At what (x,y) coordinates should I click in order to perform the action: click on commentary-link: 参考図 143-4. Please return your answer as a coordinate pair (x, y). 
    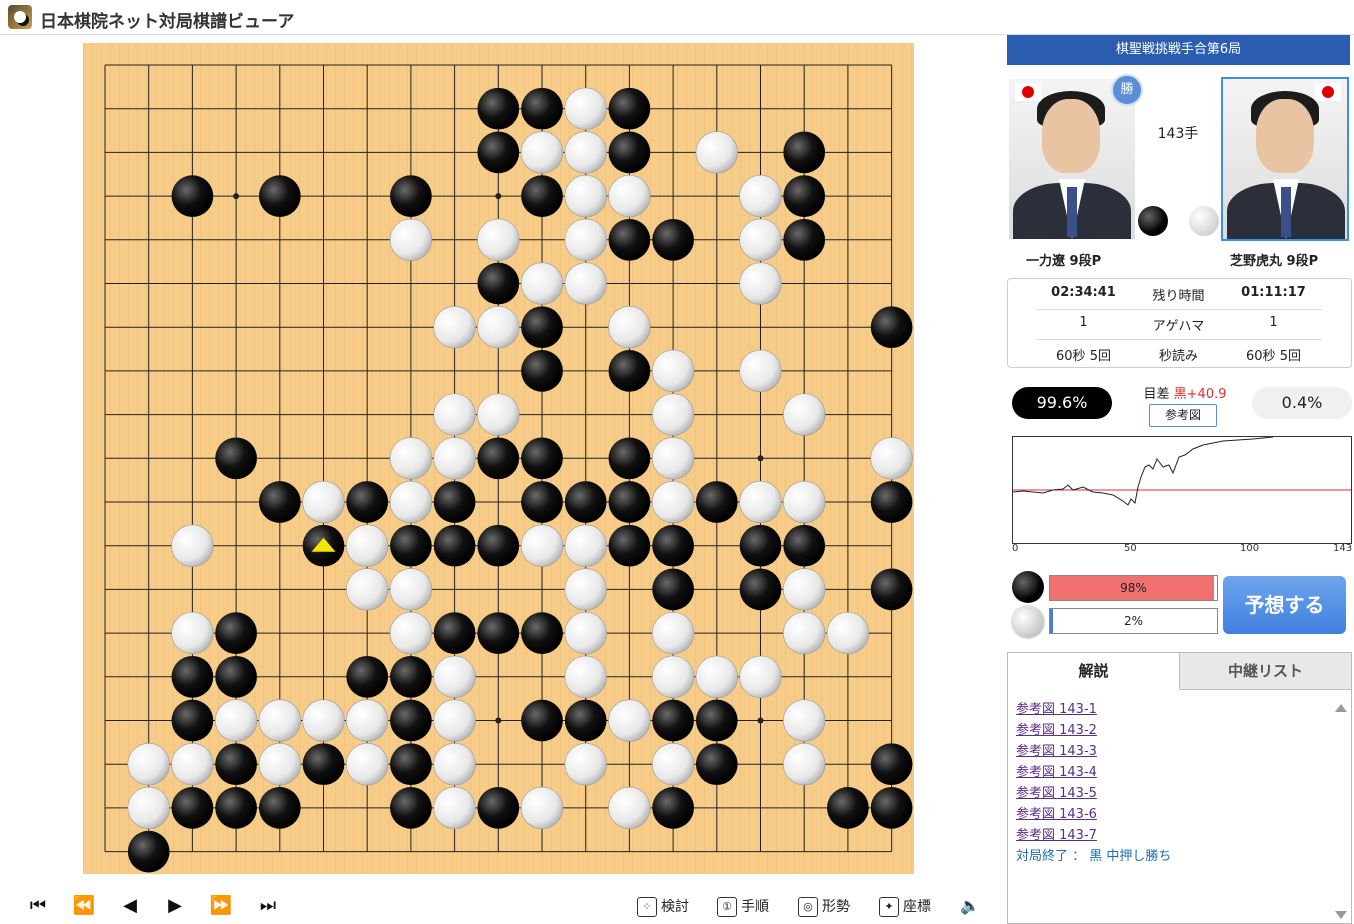
    Looking at the image, I should click on (1171, 772).